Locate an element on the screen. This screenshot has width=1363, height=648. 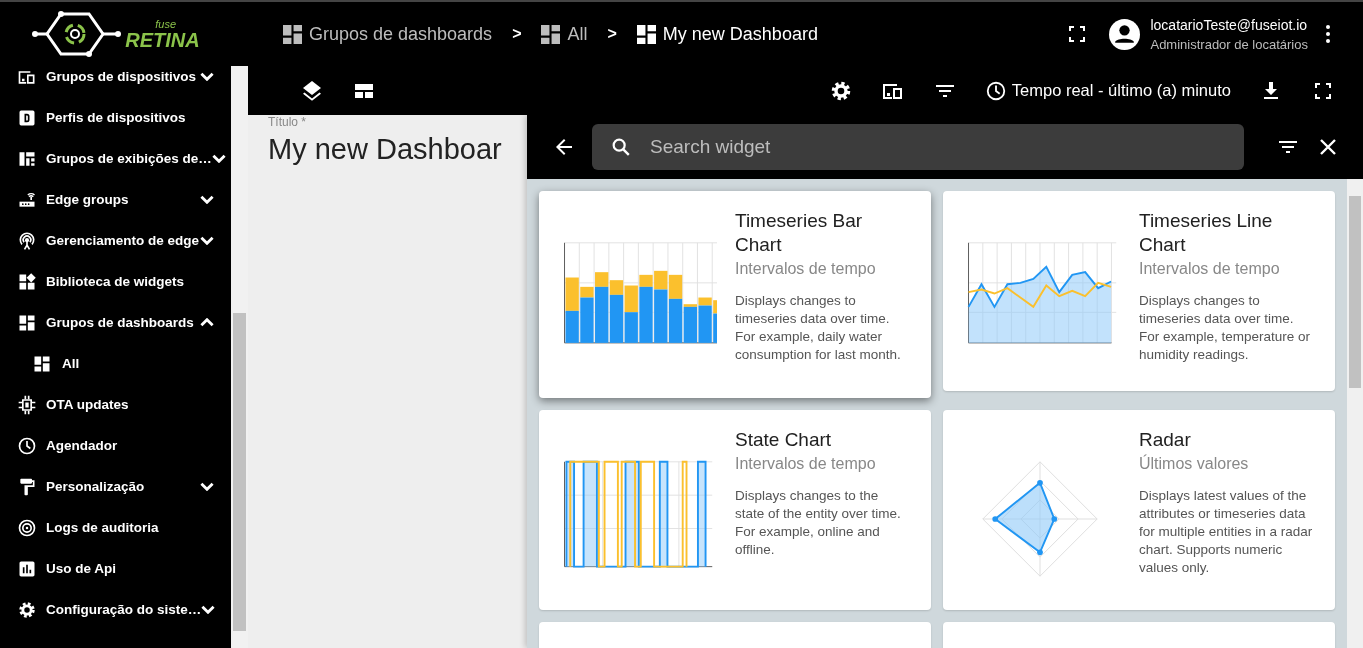
sidebar-item: OTA updates is located at coordinates (115, 404).